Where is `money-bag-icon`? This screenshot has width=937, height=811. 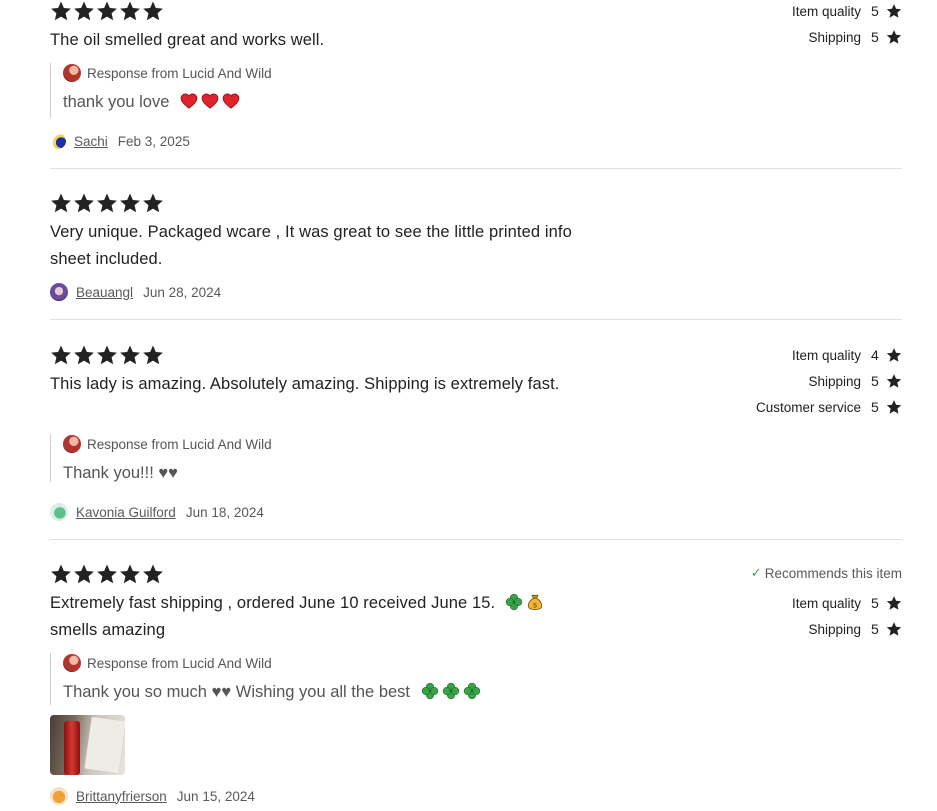
money-bag-icon is located at coordinates (535, 602).